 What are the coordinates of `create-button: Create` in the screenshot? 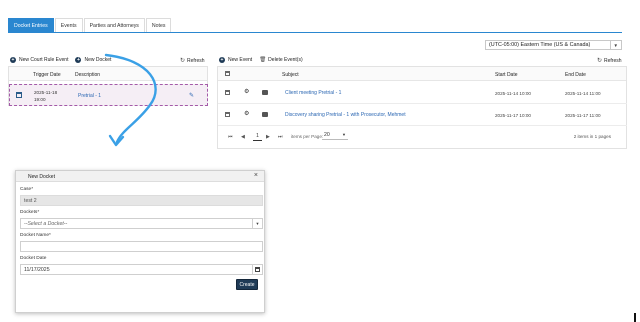 It's located at (247, 284).